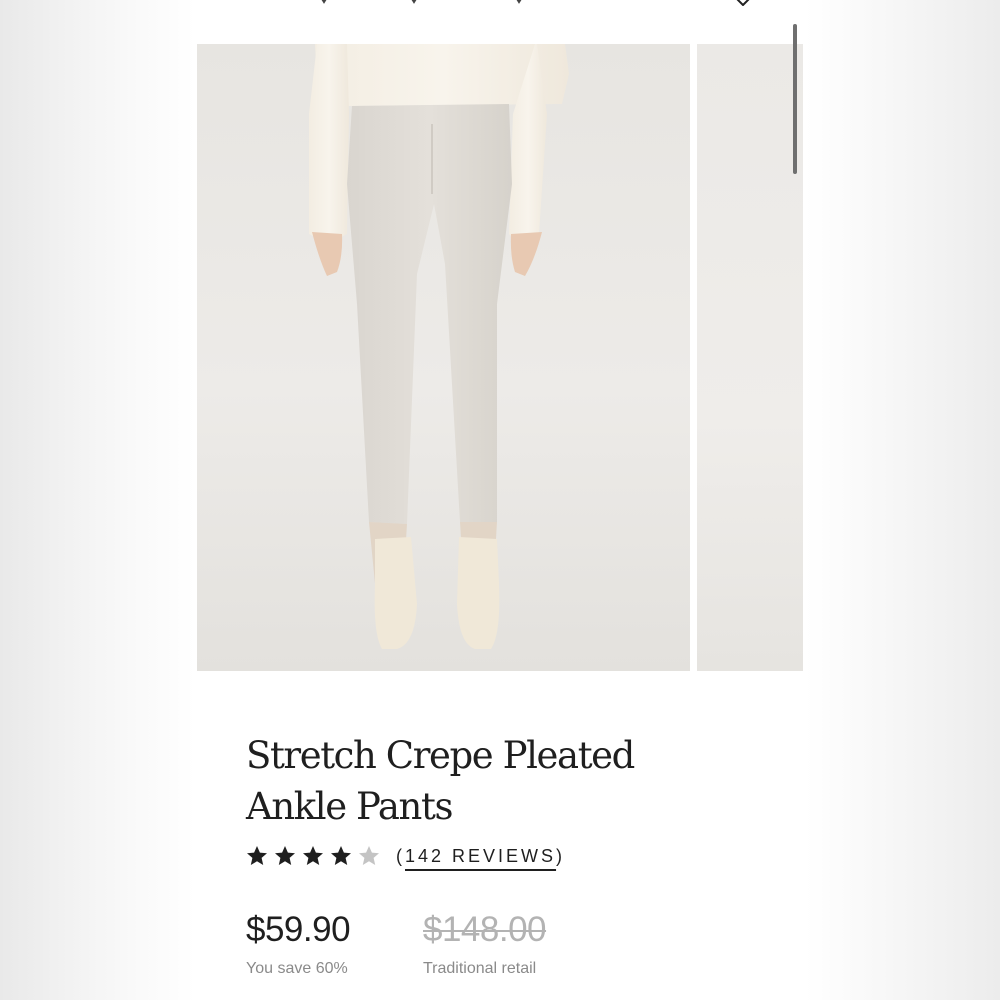  What do you see at coordinates (480, 968) in the screenshot?
I see `original-price-label: Traditional retail` at bounding box center [480, 968].